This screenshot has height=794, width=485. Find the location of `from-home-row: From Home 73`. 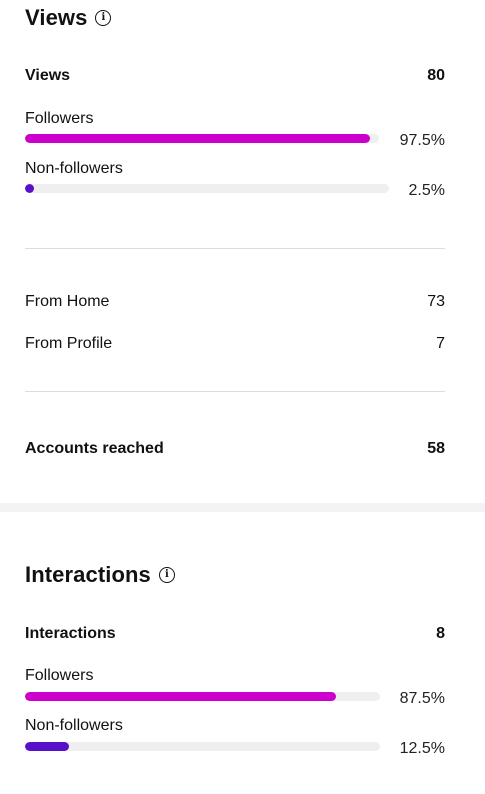

from-home-row: From Home 73 is located at coordinates (235, 302).